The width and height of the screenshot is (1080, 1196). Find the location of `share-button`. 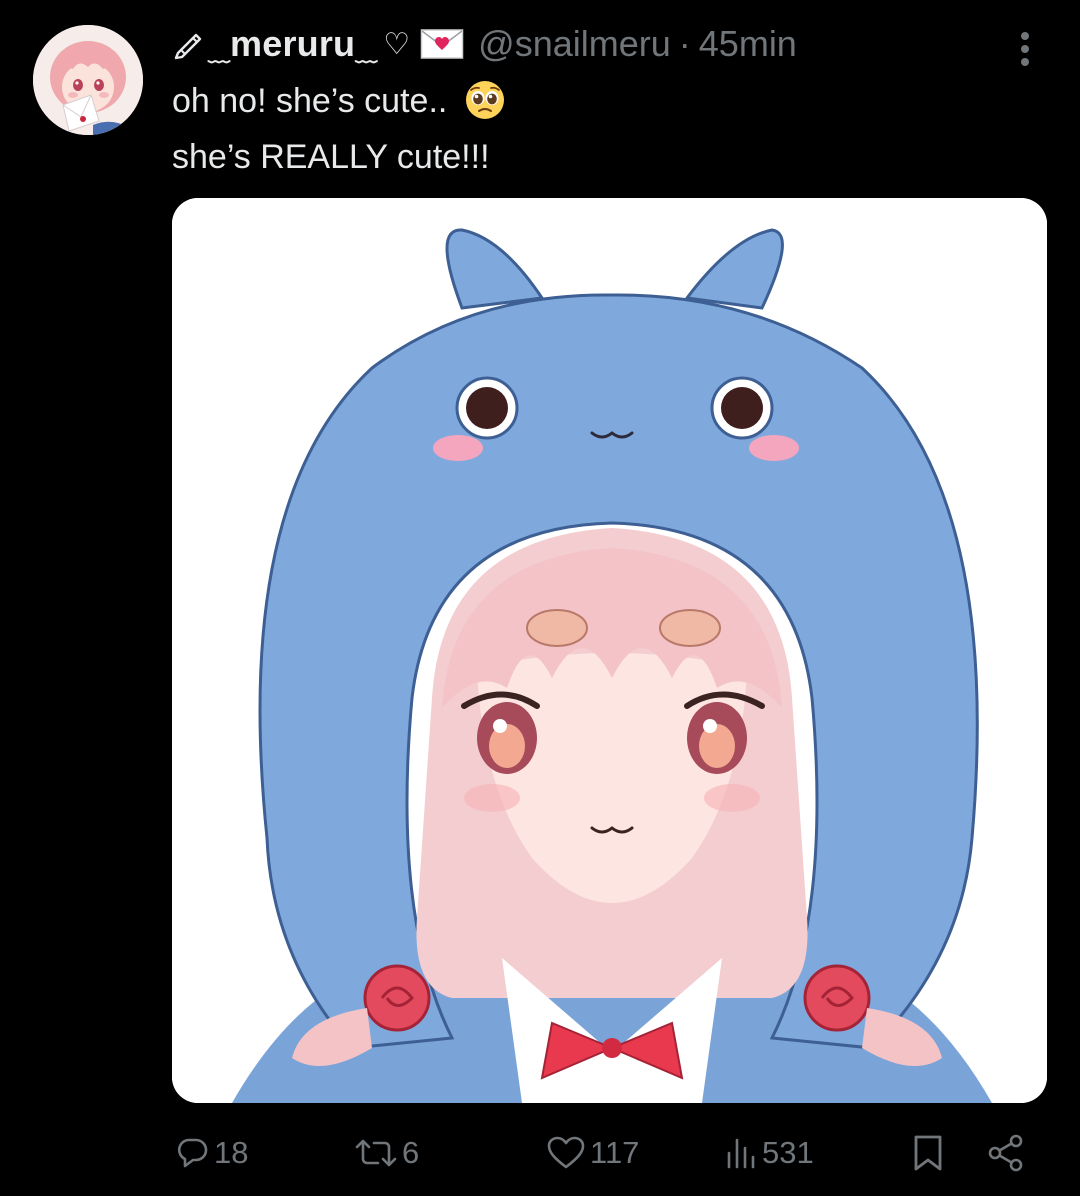

share-button is located at coordinates (1006, 1153).